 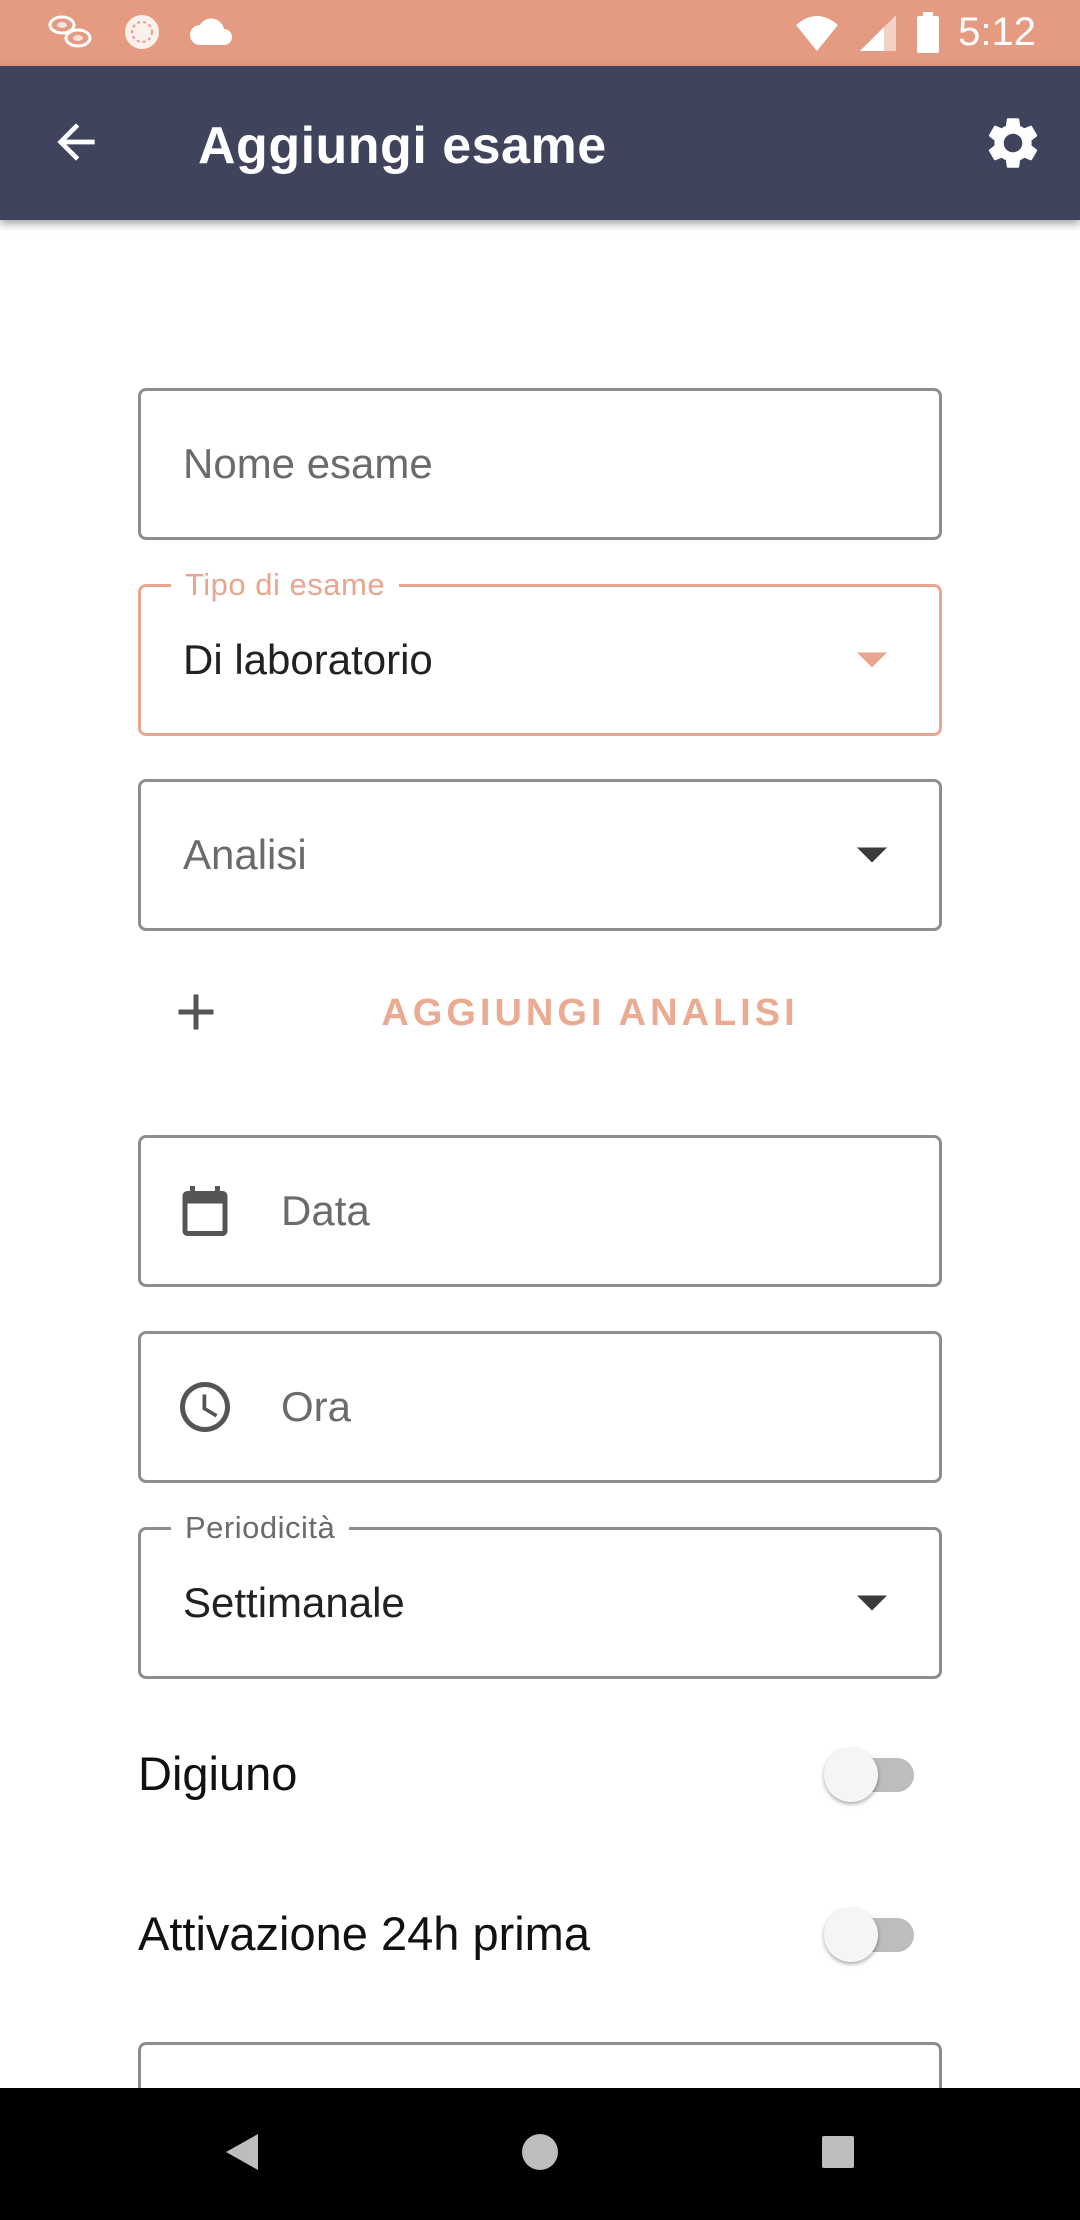 I want to click on attivazione-toggle, so click(x=869, y=1935).